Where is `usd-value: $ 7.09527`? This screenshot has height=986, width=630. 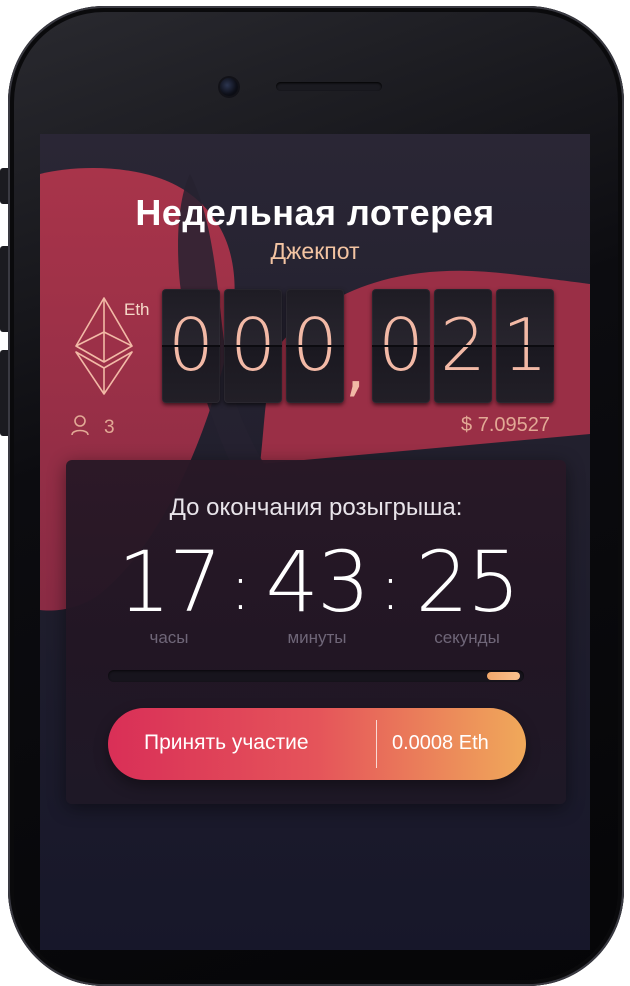
usd-value: $ 7.09527 is located at coordinates (505, 425).